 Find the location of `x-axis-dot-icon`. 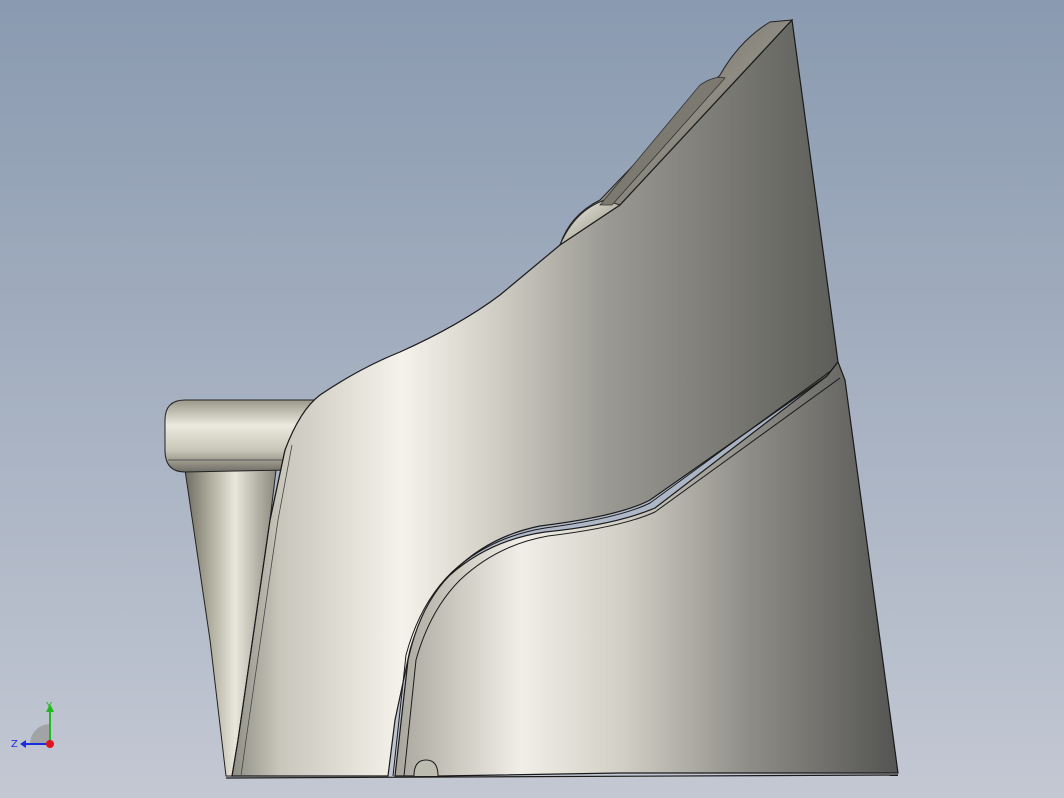

x-axis-dot-icon is located at coordinates (50, 744).